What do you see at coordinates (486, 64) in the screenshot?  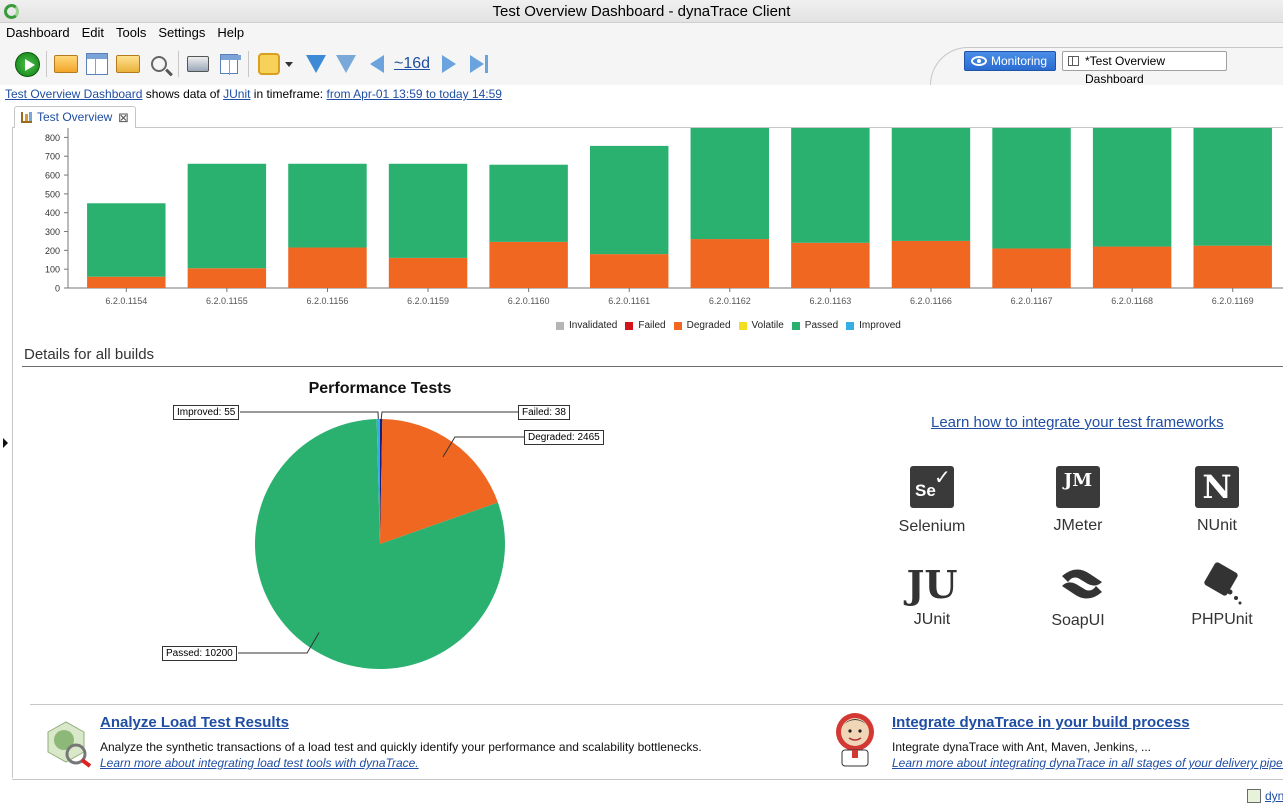 I see `skip-end-bar` at bounding box center [486, 64].